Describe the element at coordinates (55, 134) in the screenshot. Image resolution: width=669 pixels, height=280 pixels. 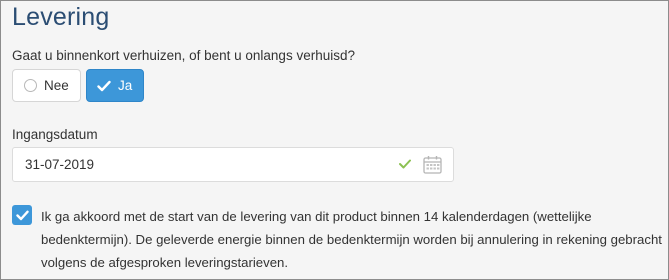
I see `start-date-label: Ingangsdatum` at that location.